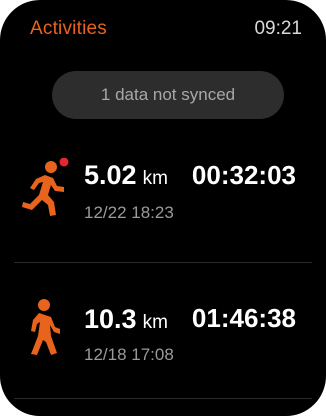 This screenshot has width=326, height=416. Describe the element at coordinates (243, 175) in the screenshot. I see `activity-duration: 00:32:03` at that location.